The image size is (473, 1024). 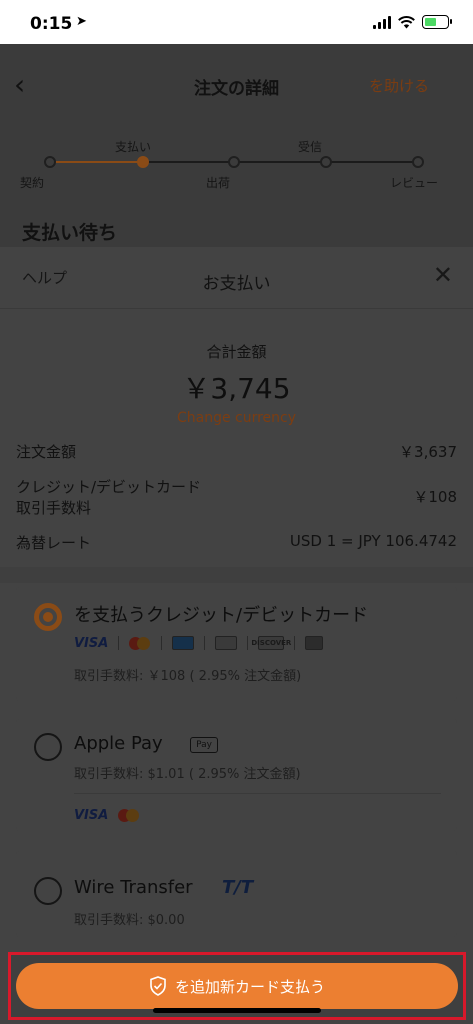 I want to click on card-fee-label-line1: クレジット/デビットカード, so click(x=109, y=487).